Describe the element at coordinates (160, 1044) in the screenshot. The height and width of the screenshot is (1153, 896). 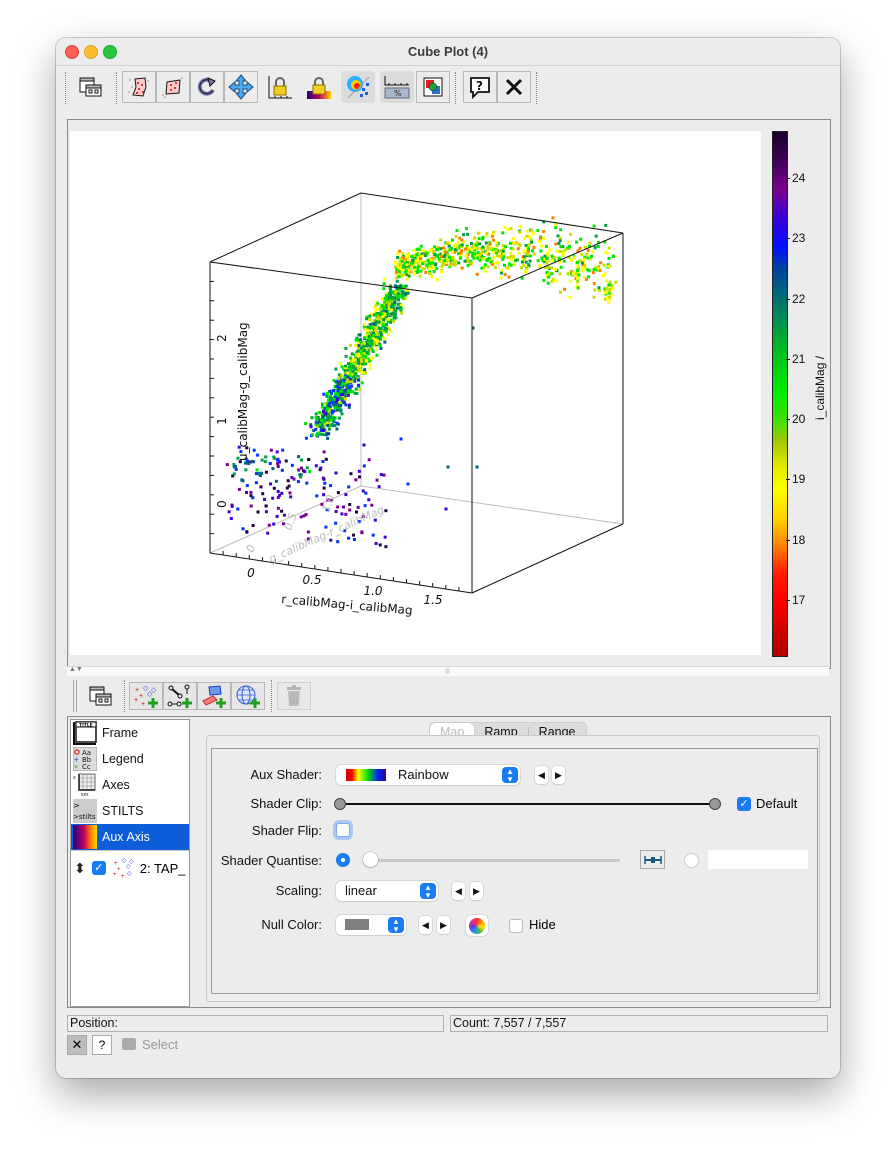
I see `select-button: Select` at that location.